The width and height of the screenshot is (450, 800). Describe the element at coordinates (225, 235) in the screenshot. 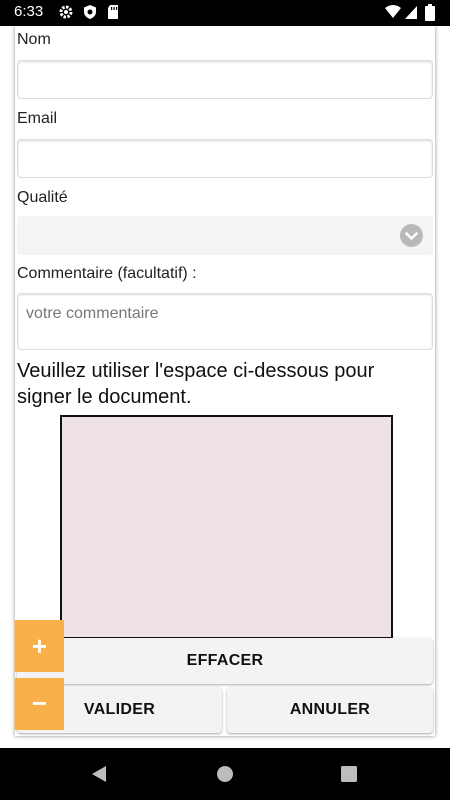

I see `qualite-select` at that location.